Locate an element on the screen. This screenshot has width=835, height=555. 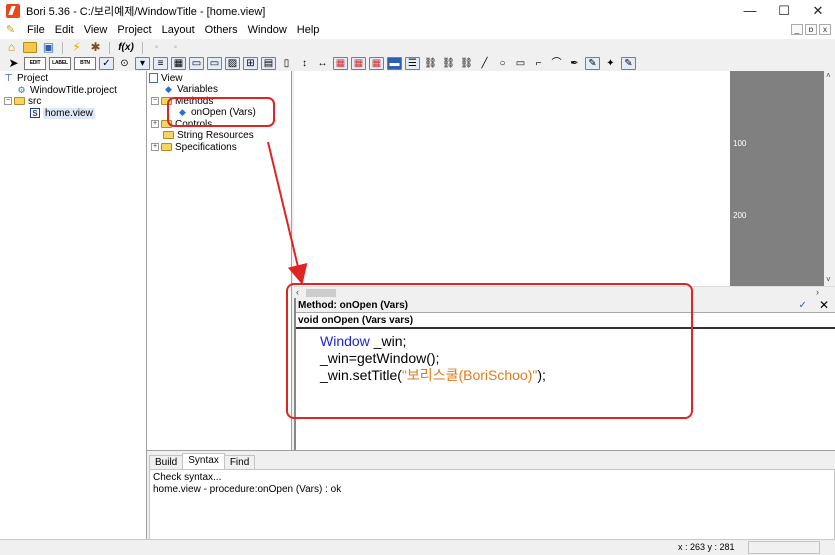
save-icon: ▣ is located at coordinates (48, 47).